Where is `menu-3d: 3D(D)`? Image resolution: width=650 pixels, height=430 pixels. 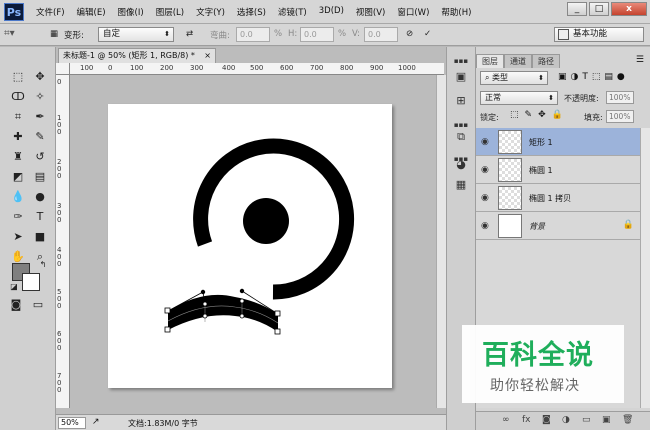
menu-3d: 3D(D) is located at coordinates (331, 12).